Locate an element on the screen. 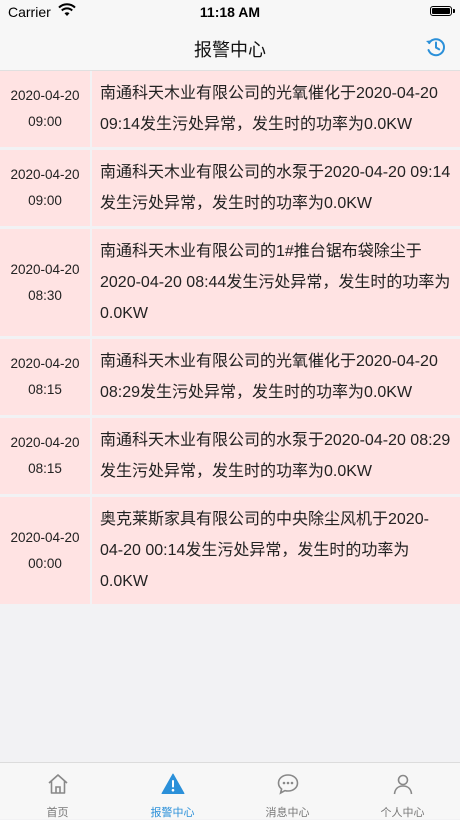 This screenshot has height=820, width=460. battery-tip is located at coordinates (454, 11).